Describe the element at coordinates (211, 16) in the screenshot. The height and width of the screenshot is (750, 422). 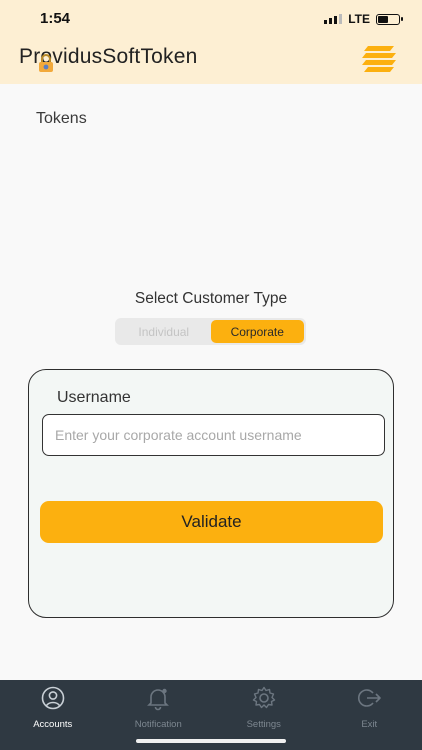
I see `status-bar: 1:54 LTE` at that location.